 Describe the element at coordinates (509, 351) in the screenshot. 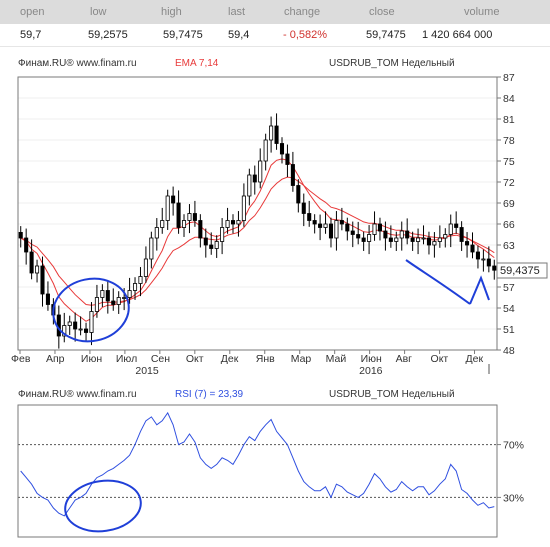

I see `price-y-tick-label: 48` at that location.